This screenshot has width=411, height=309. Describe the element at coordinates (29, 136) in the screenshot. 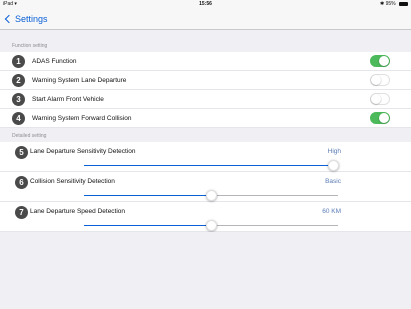

I see `detail-section-header: Detailed setting` at that location.